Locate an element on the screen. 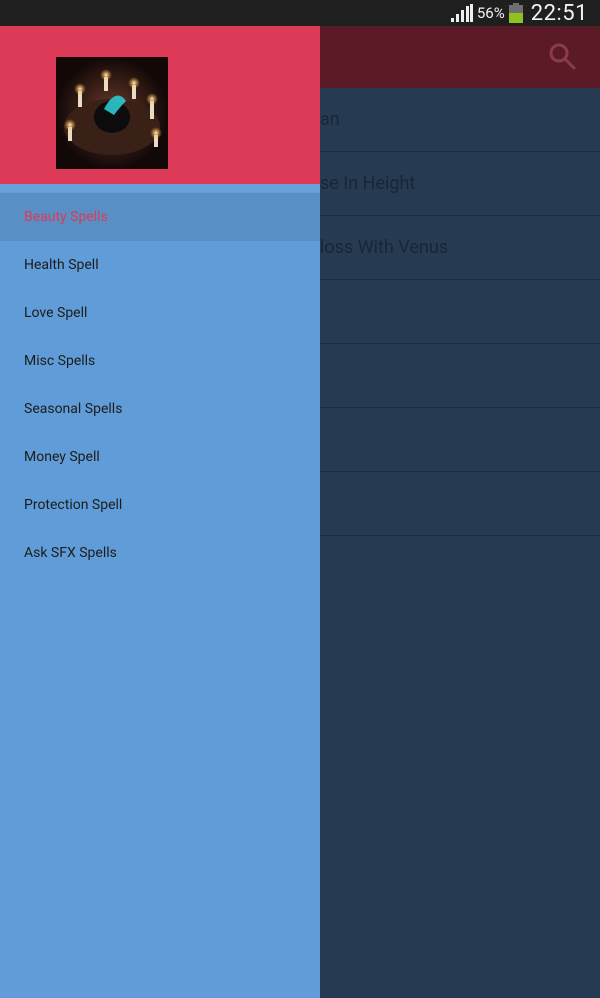 The image size is (600, 998). menu-item-label: Misc Spells is located at coordinates (60, 361).